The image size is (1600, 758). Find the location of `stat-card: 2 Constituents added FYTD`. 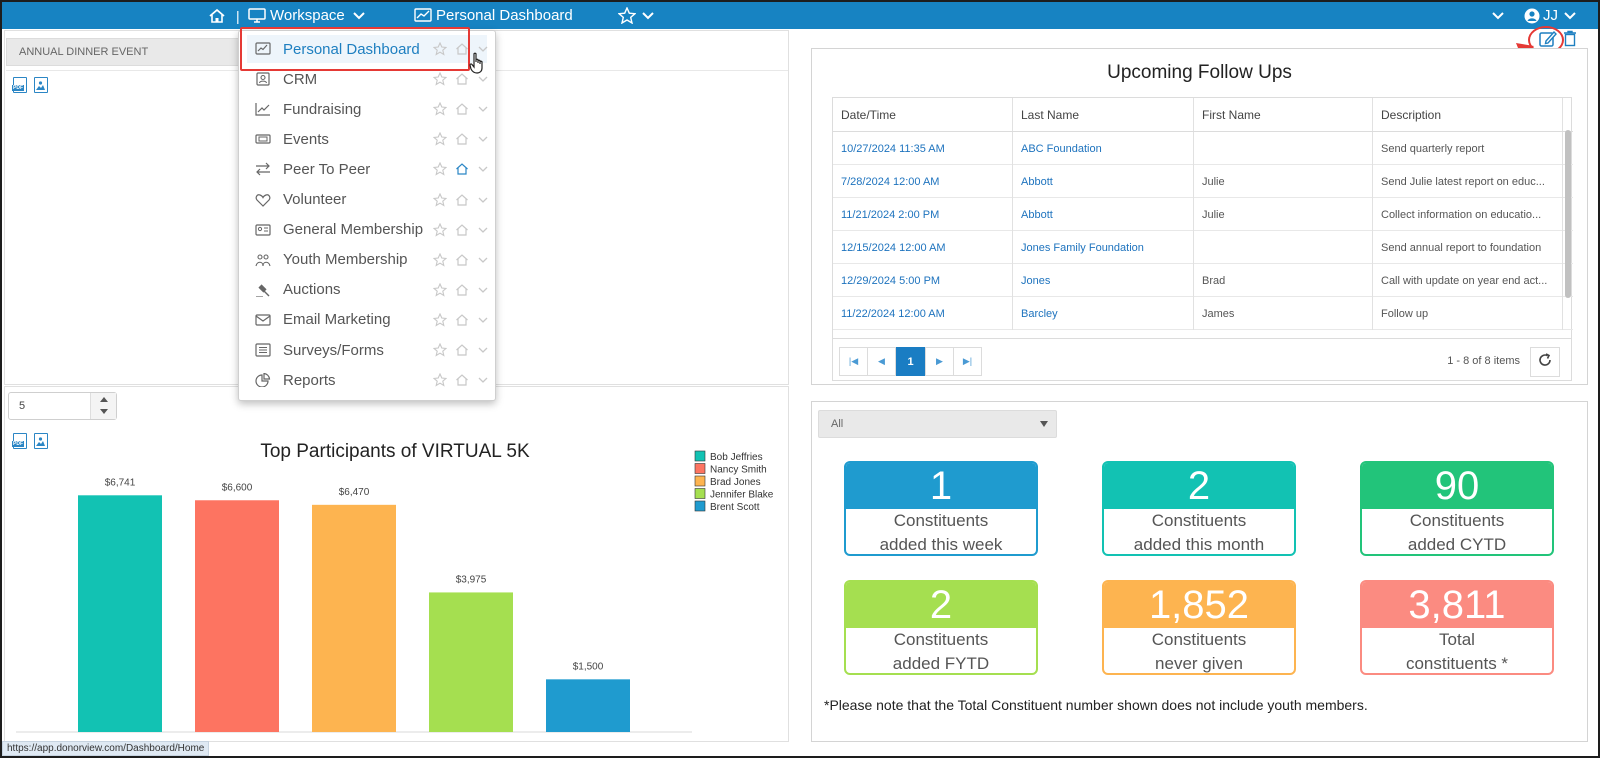

stat-card: 2 Constituents added FYTD is located at coordinates (941, 627).